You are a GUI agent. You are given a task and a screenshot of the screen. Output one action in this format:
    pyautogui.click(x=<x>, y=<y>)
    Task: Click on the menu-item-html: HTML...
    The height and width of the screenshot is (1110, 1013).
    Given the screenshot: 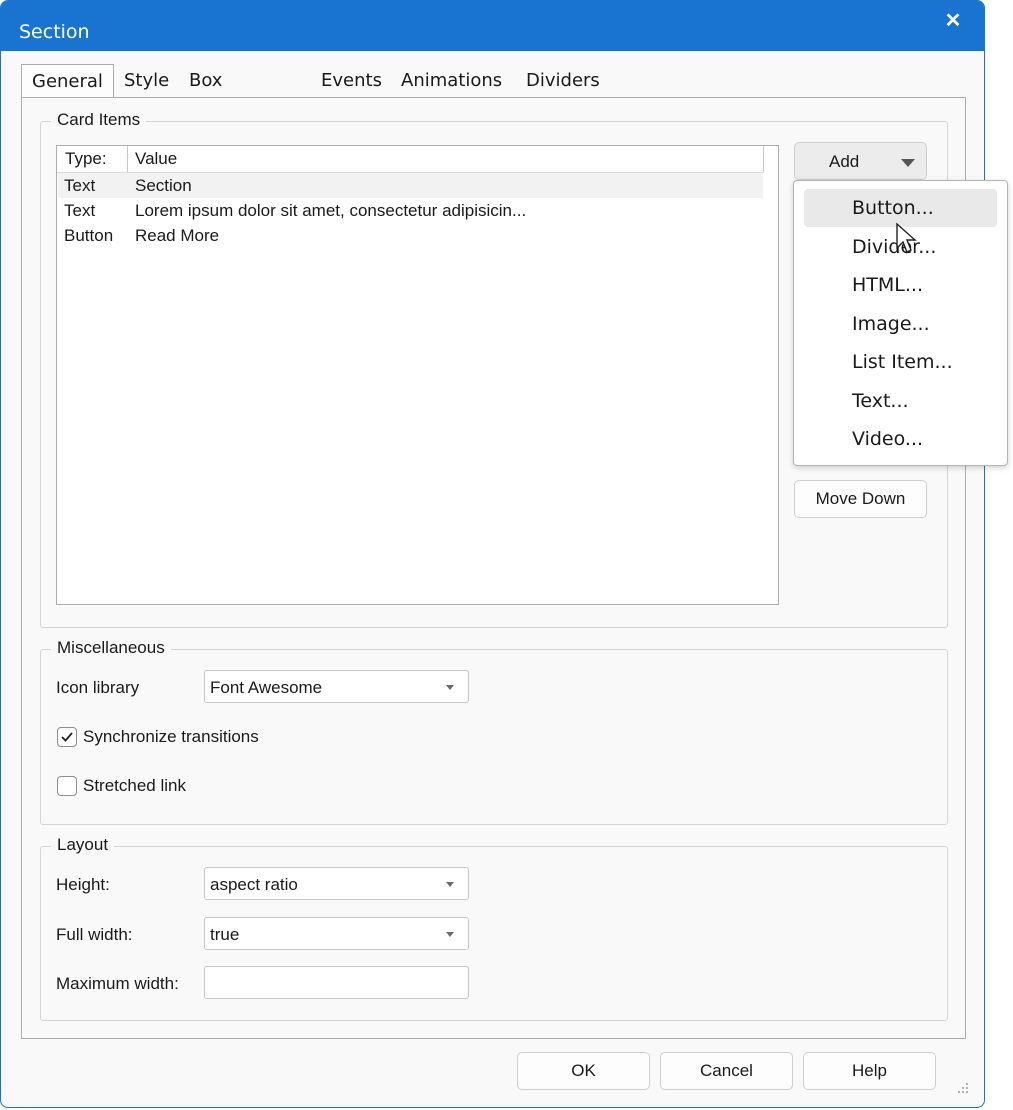 What is the action you would take?
    pyautogui.click(x=900, y=285)
    